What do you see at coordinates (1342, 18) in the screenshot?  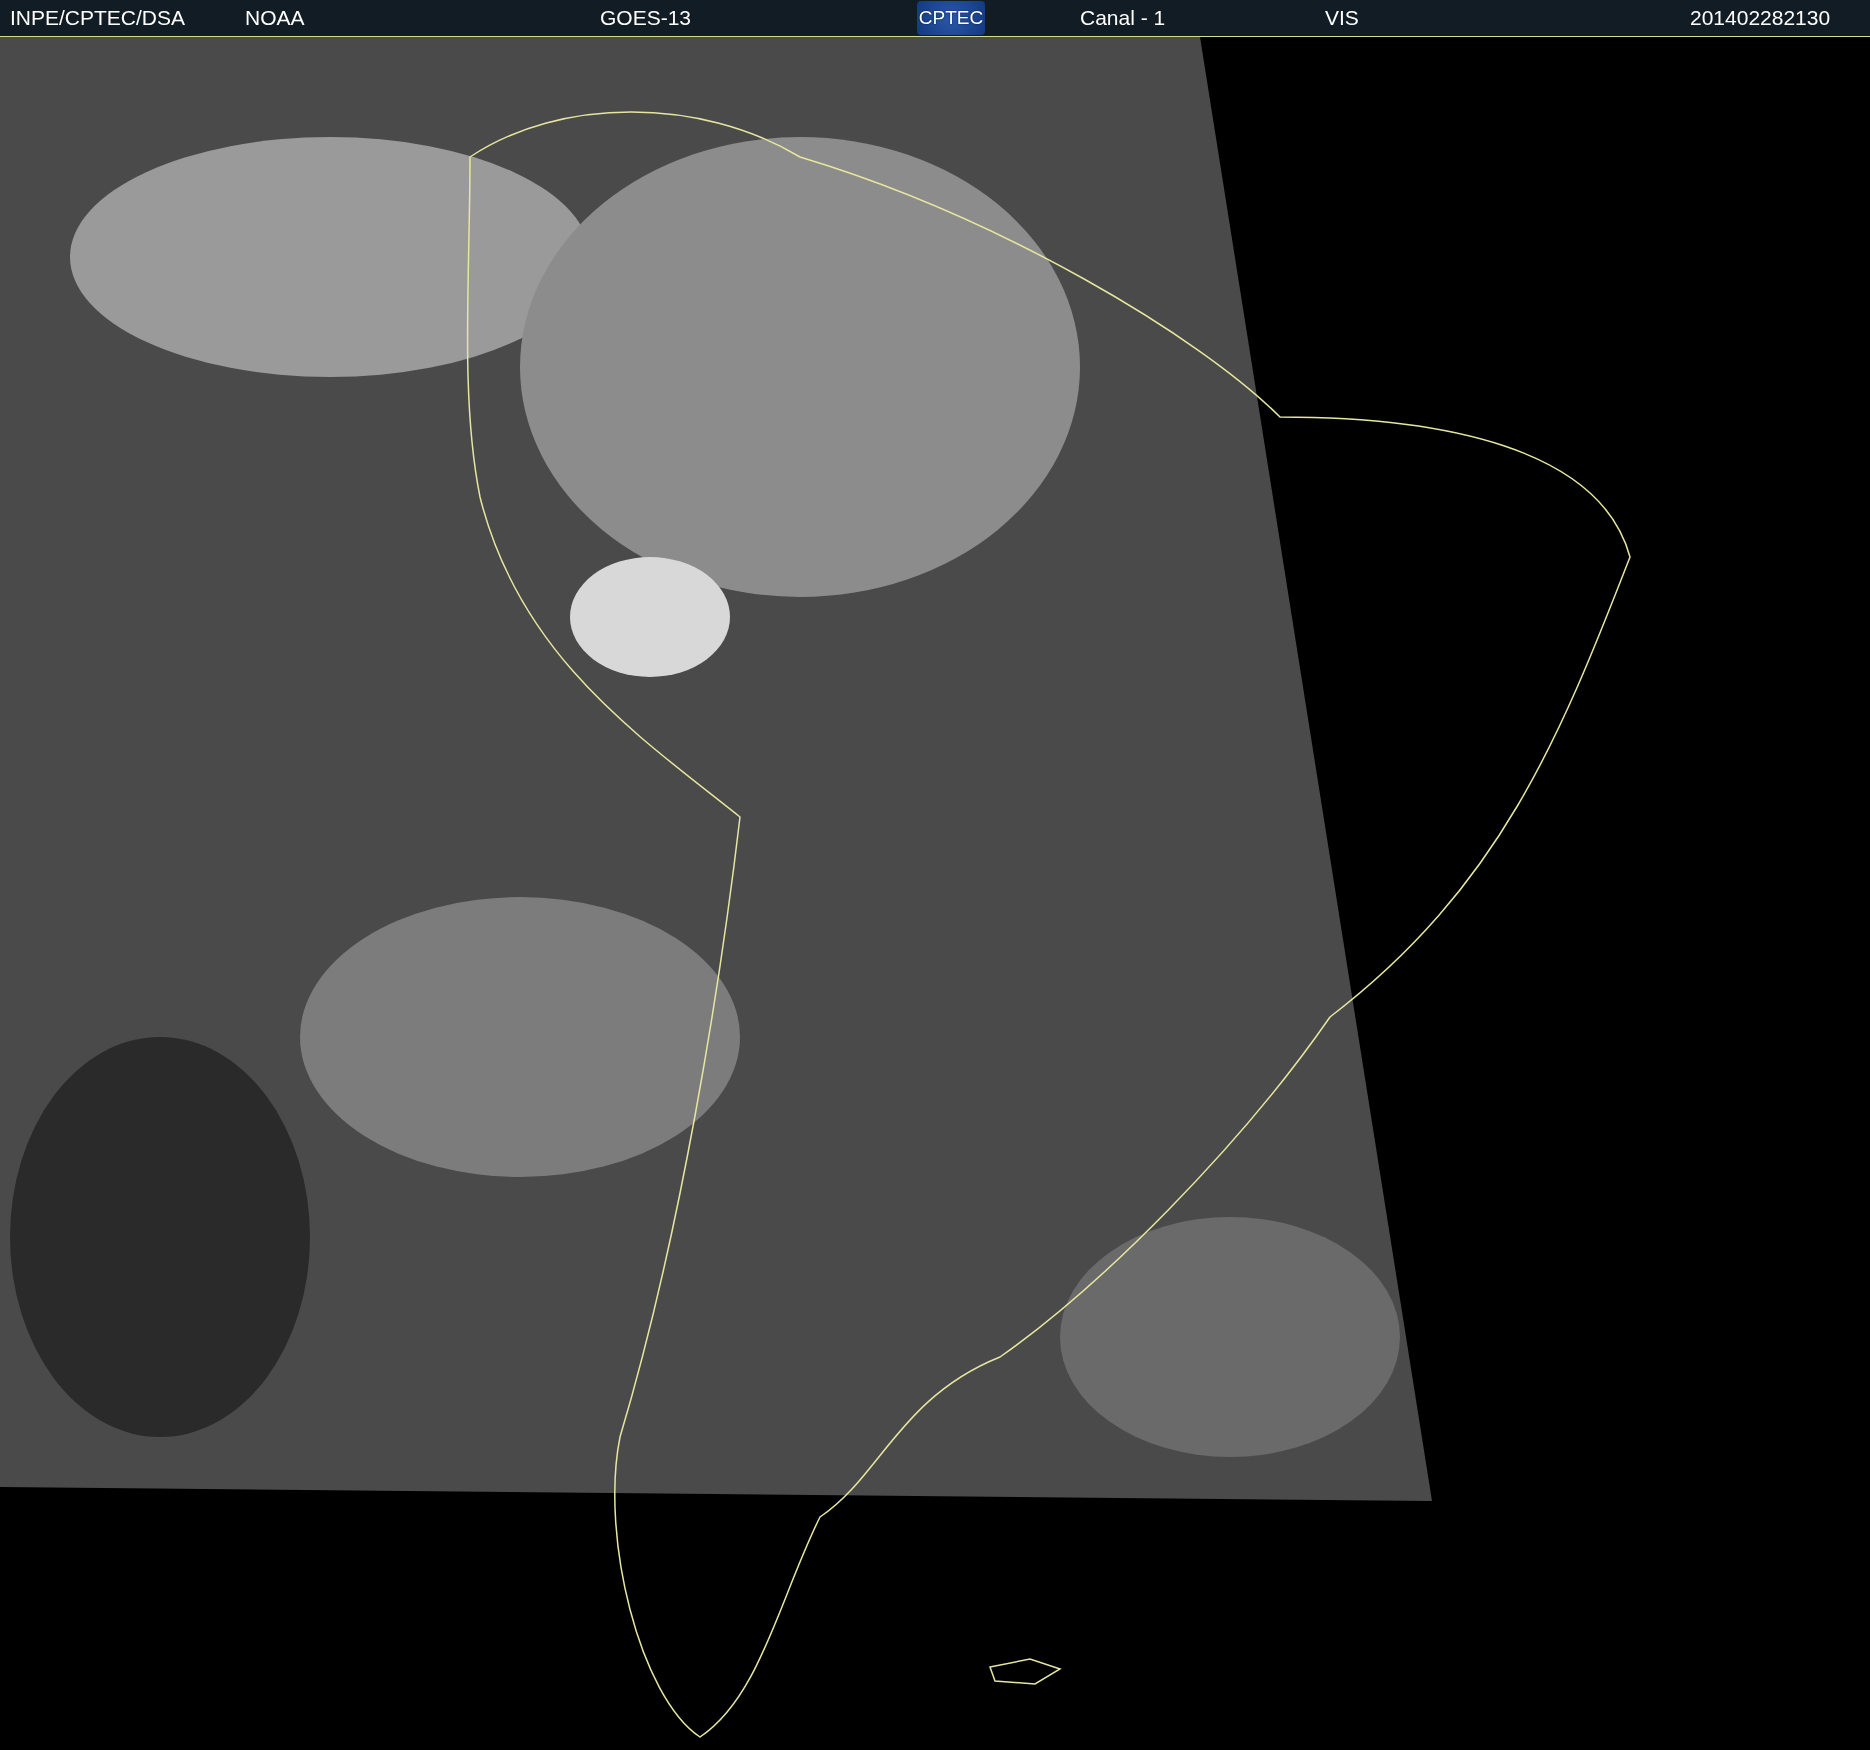 I see `band-label: VIS` at bounding box center [1342, 18].